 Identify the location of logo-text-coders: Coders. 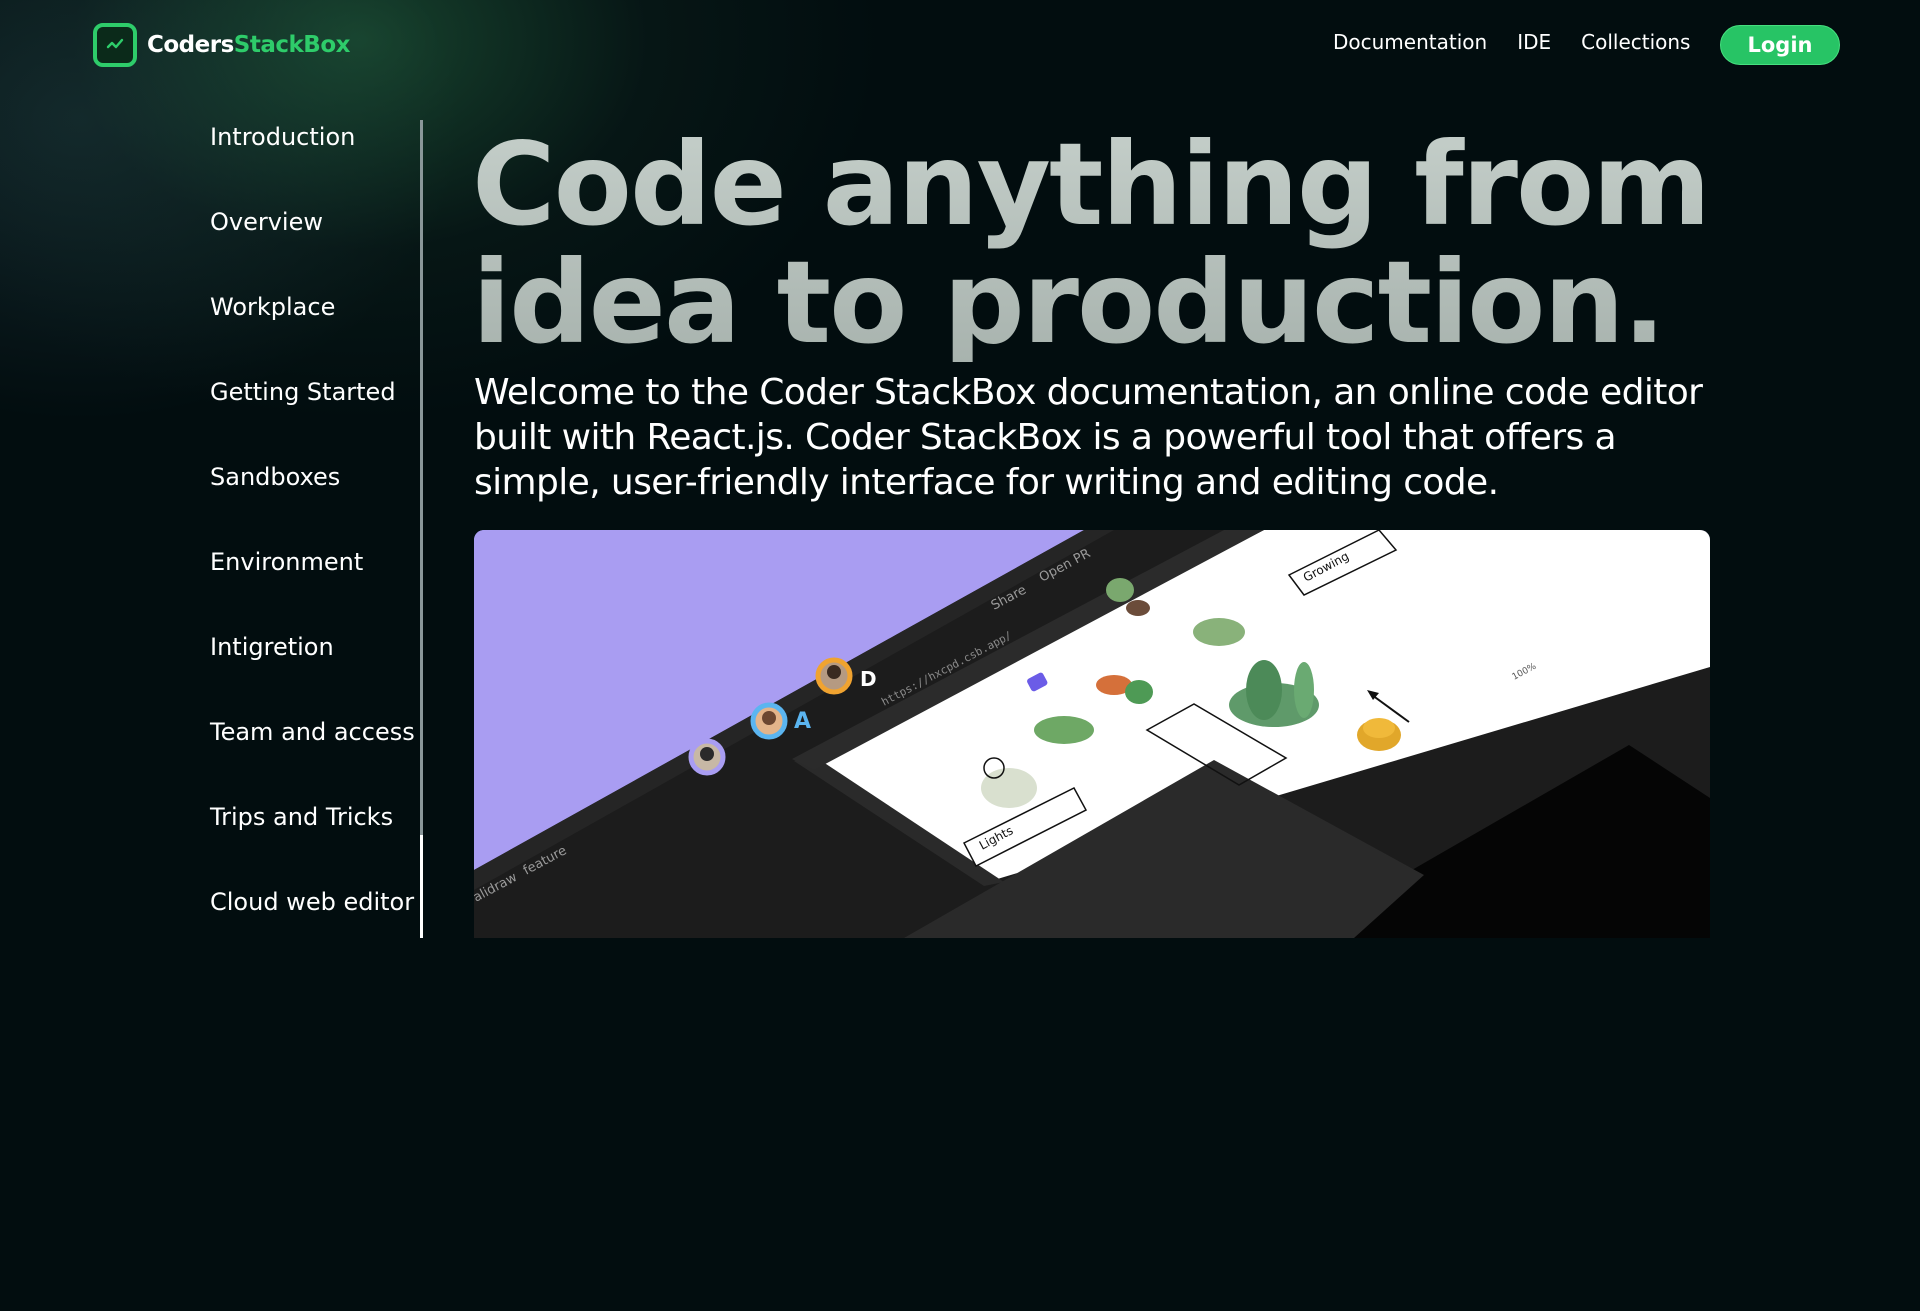
(190, 45).